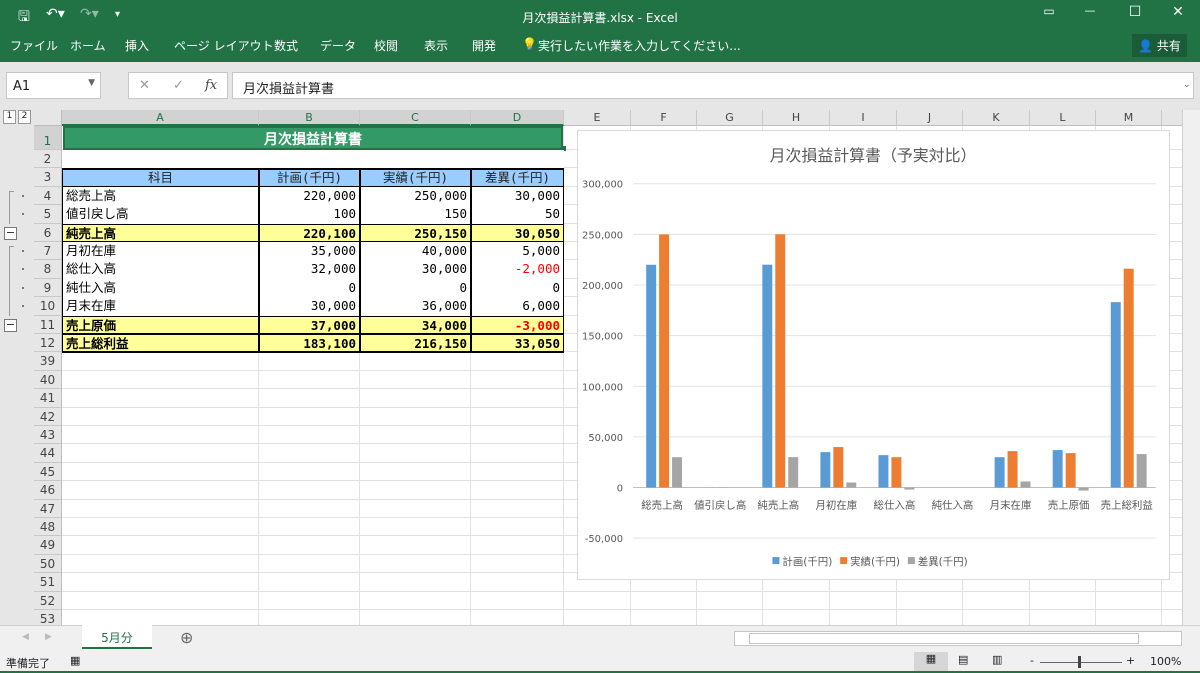 Image resolution: width=1200 pixels, height=673 pixels. I want to click on row-header-3: 3, so click(48, 177).